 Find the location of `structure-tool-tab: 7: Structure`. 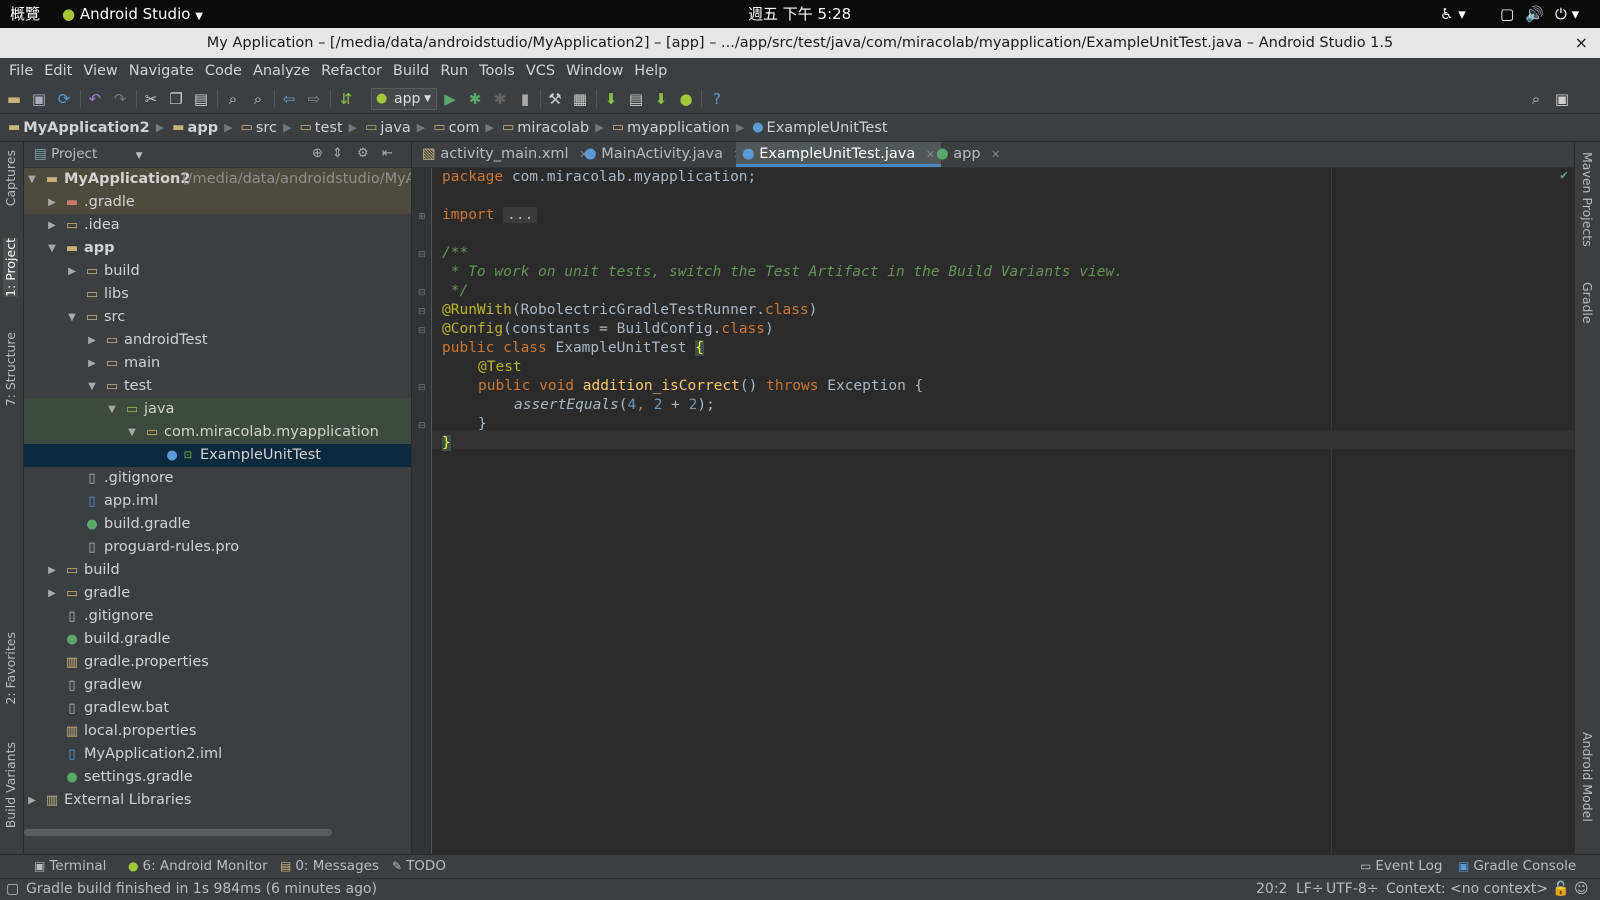

structure-tool-tab: 7: Structure is located at coordinates (10, 369).